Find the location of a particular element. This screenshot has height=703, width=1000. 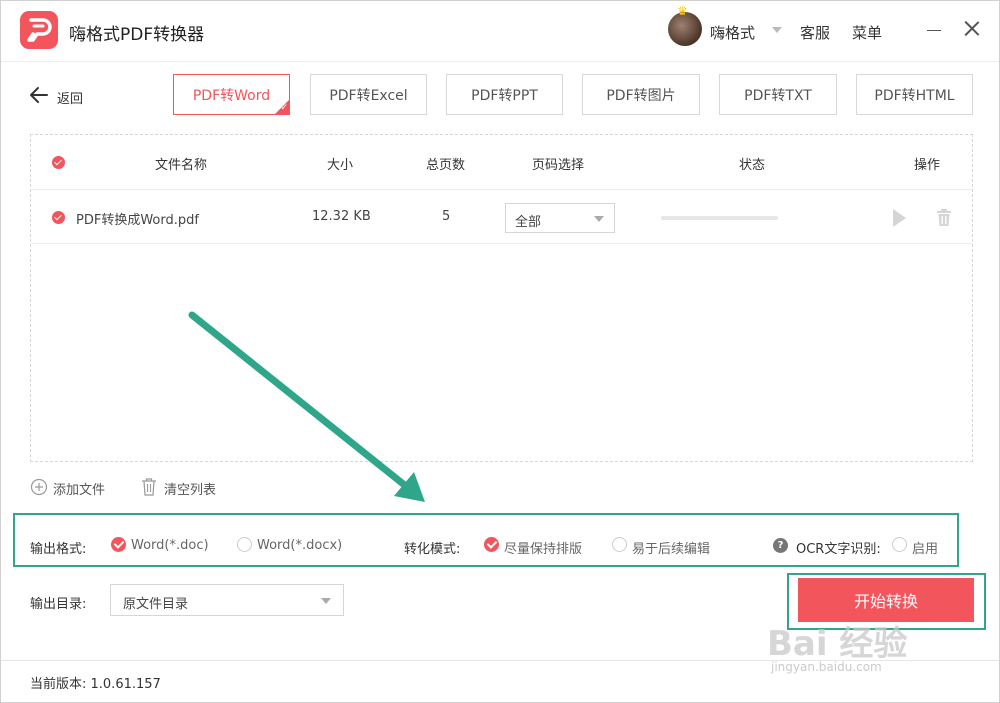

page-range-value: 全部 is located at coordinates (528, 222).